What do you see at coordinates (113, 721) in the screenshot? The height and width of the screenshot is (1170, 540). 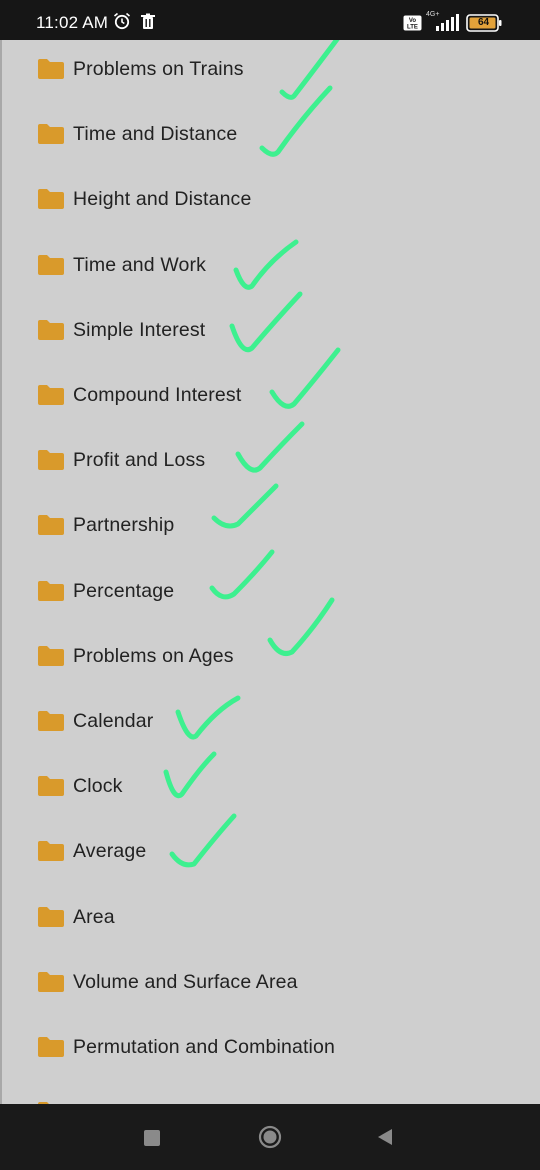 I see `folder-label: Calendar` at bounding box center [113, 721].